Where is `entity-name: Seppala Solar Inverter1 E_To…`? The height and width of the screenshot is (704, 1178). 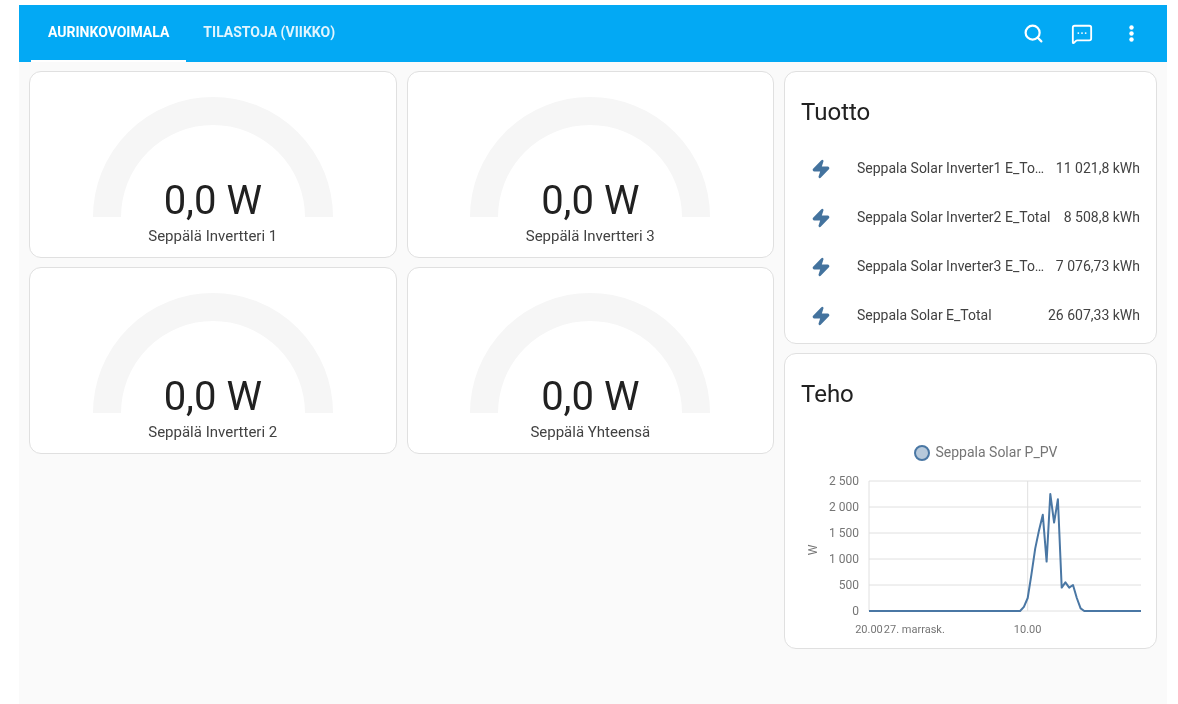
entity-name: Seppala Solar Inverter1 E_To… is located at coordinates (953, 168).